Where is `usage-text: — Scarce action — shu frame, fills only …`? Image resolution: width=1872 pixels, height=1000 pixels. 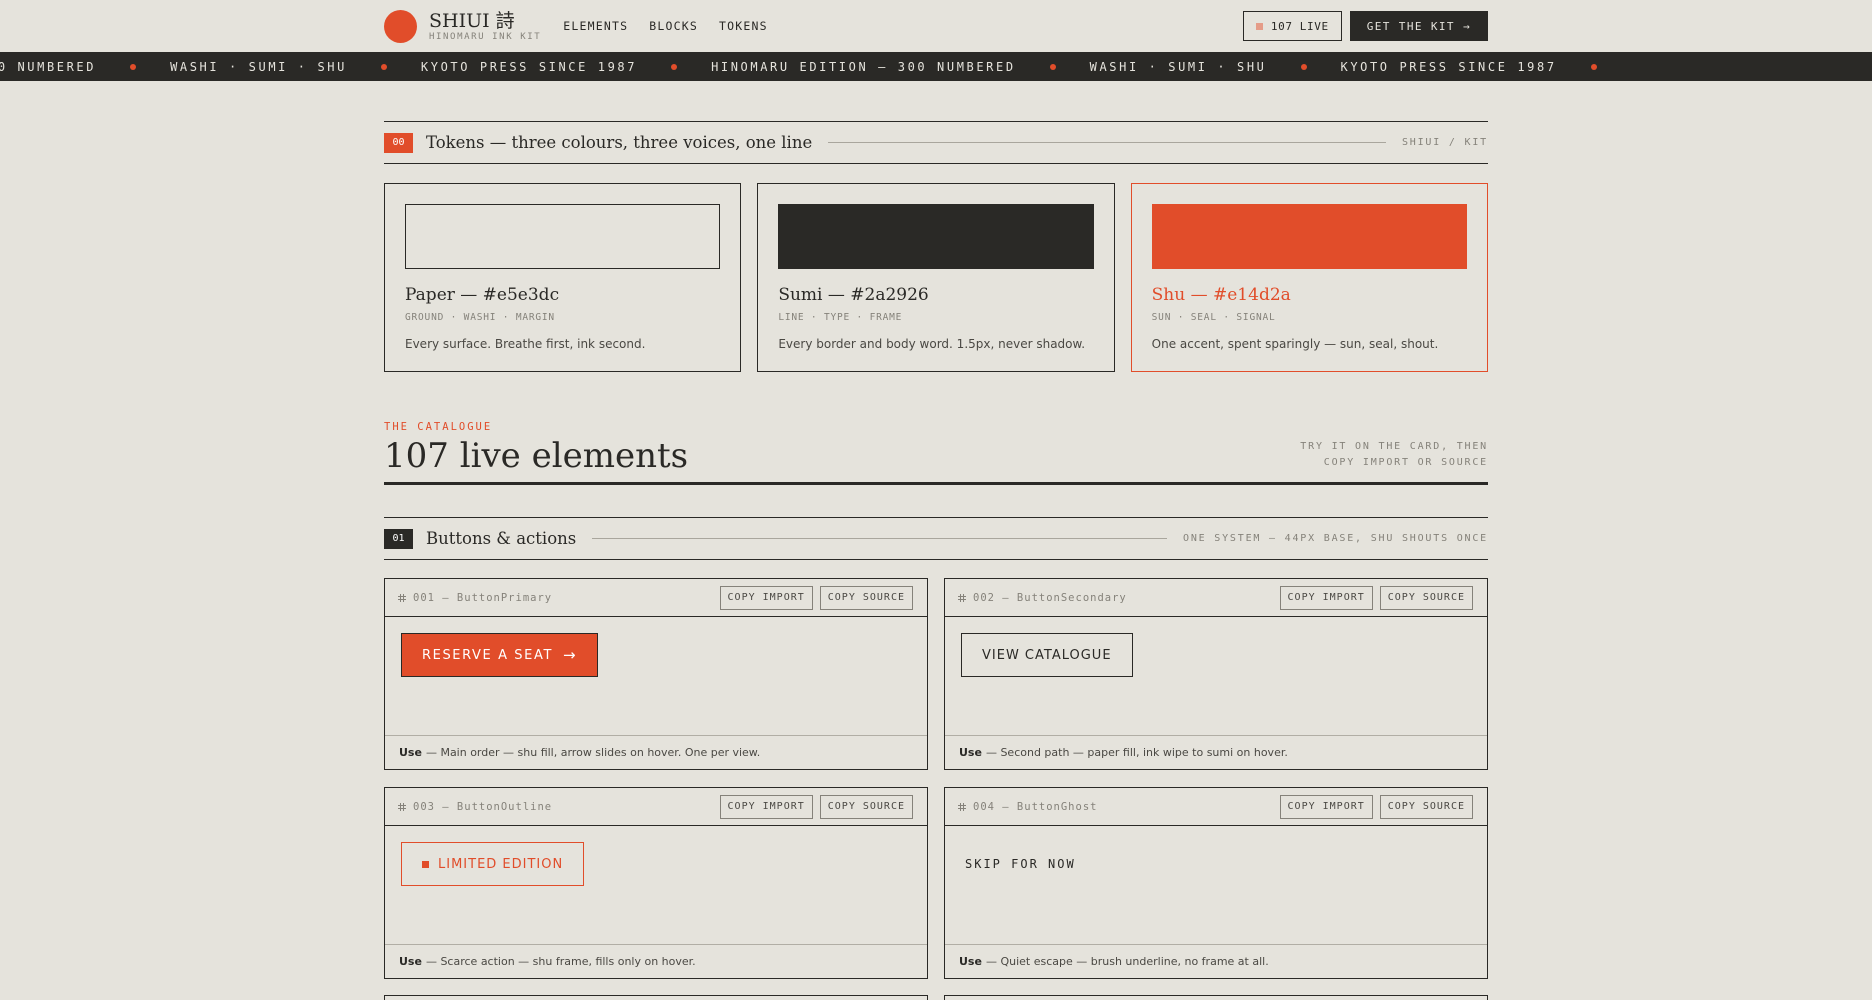
usage-text: — Scarce action — shu frame, fills only … is located at coordinates (560, 961).